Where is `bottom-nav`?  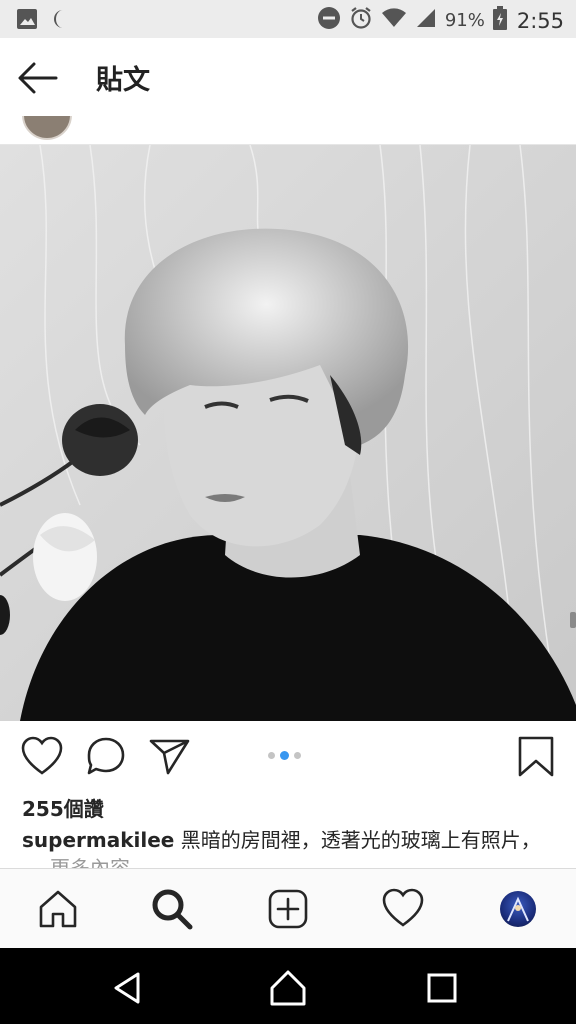 bottom-nav is located at coordinates (288, 908).